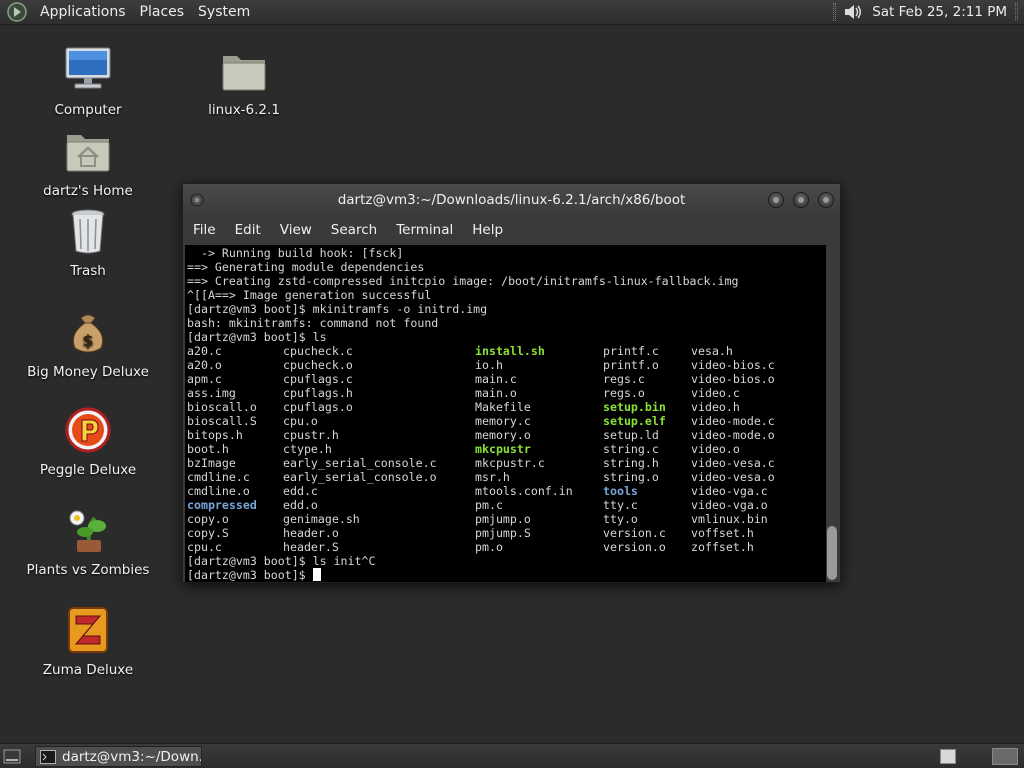 The image size is (1024, 768). Describe the element at coordinates (204, 547) in the screenshot. I see `ls-entry-file: cpu.c` at that location.